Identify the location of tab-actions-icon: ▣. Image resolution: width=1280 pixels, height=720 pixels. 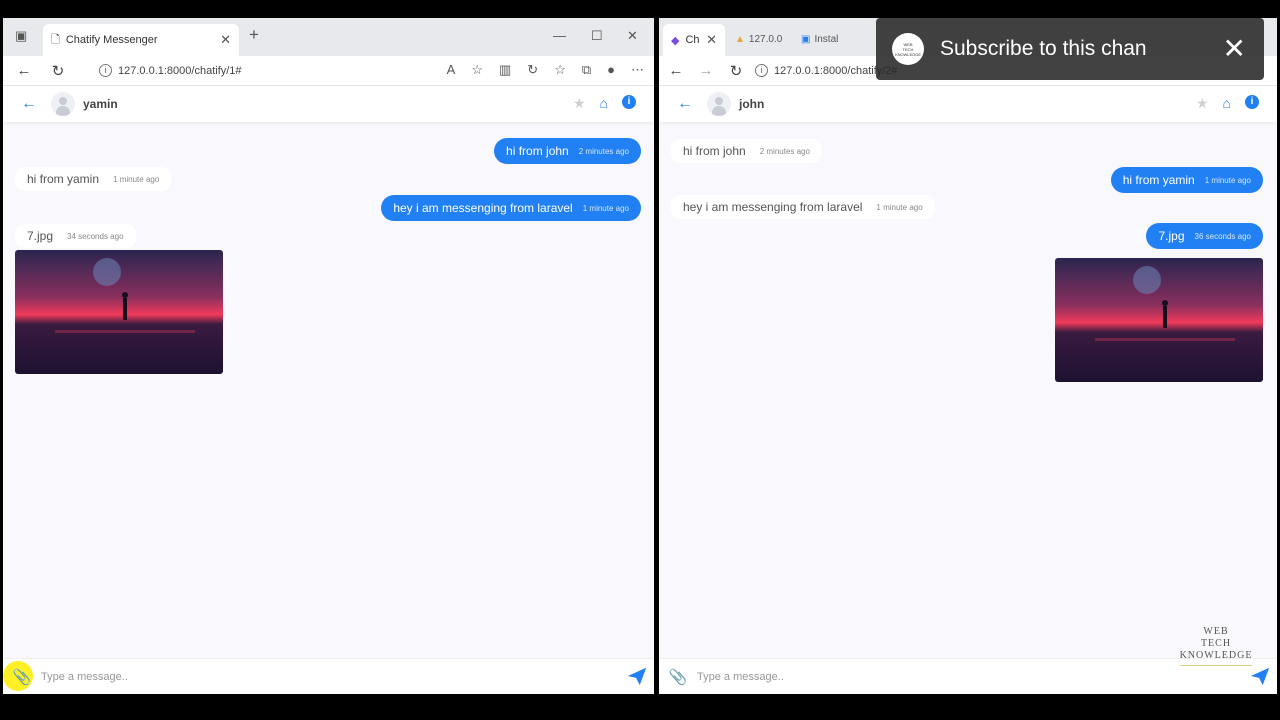
(21, 36).